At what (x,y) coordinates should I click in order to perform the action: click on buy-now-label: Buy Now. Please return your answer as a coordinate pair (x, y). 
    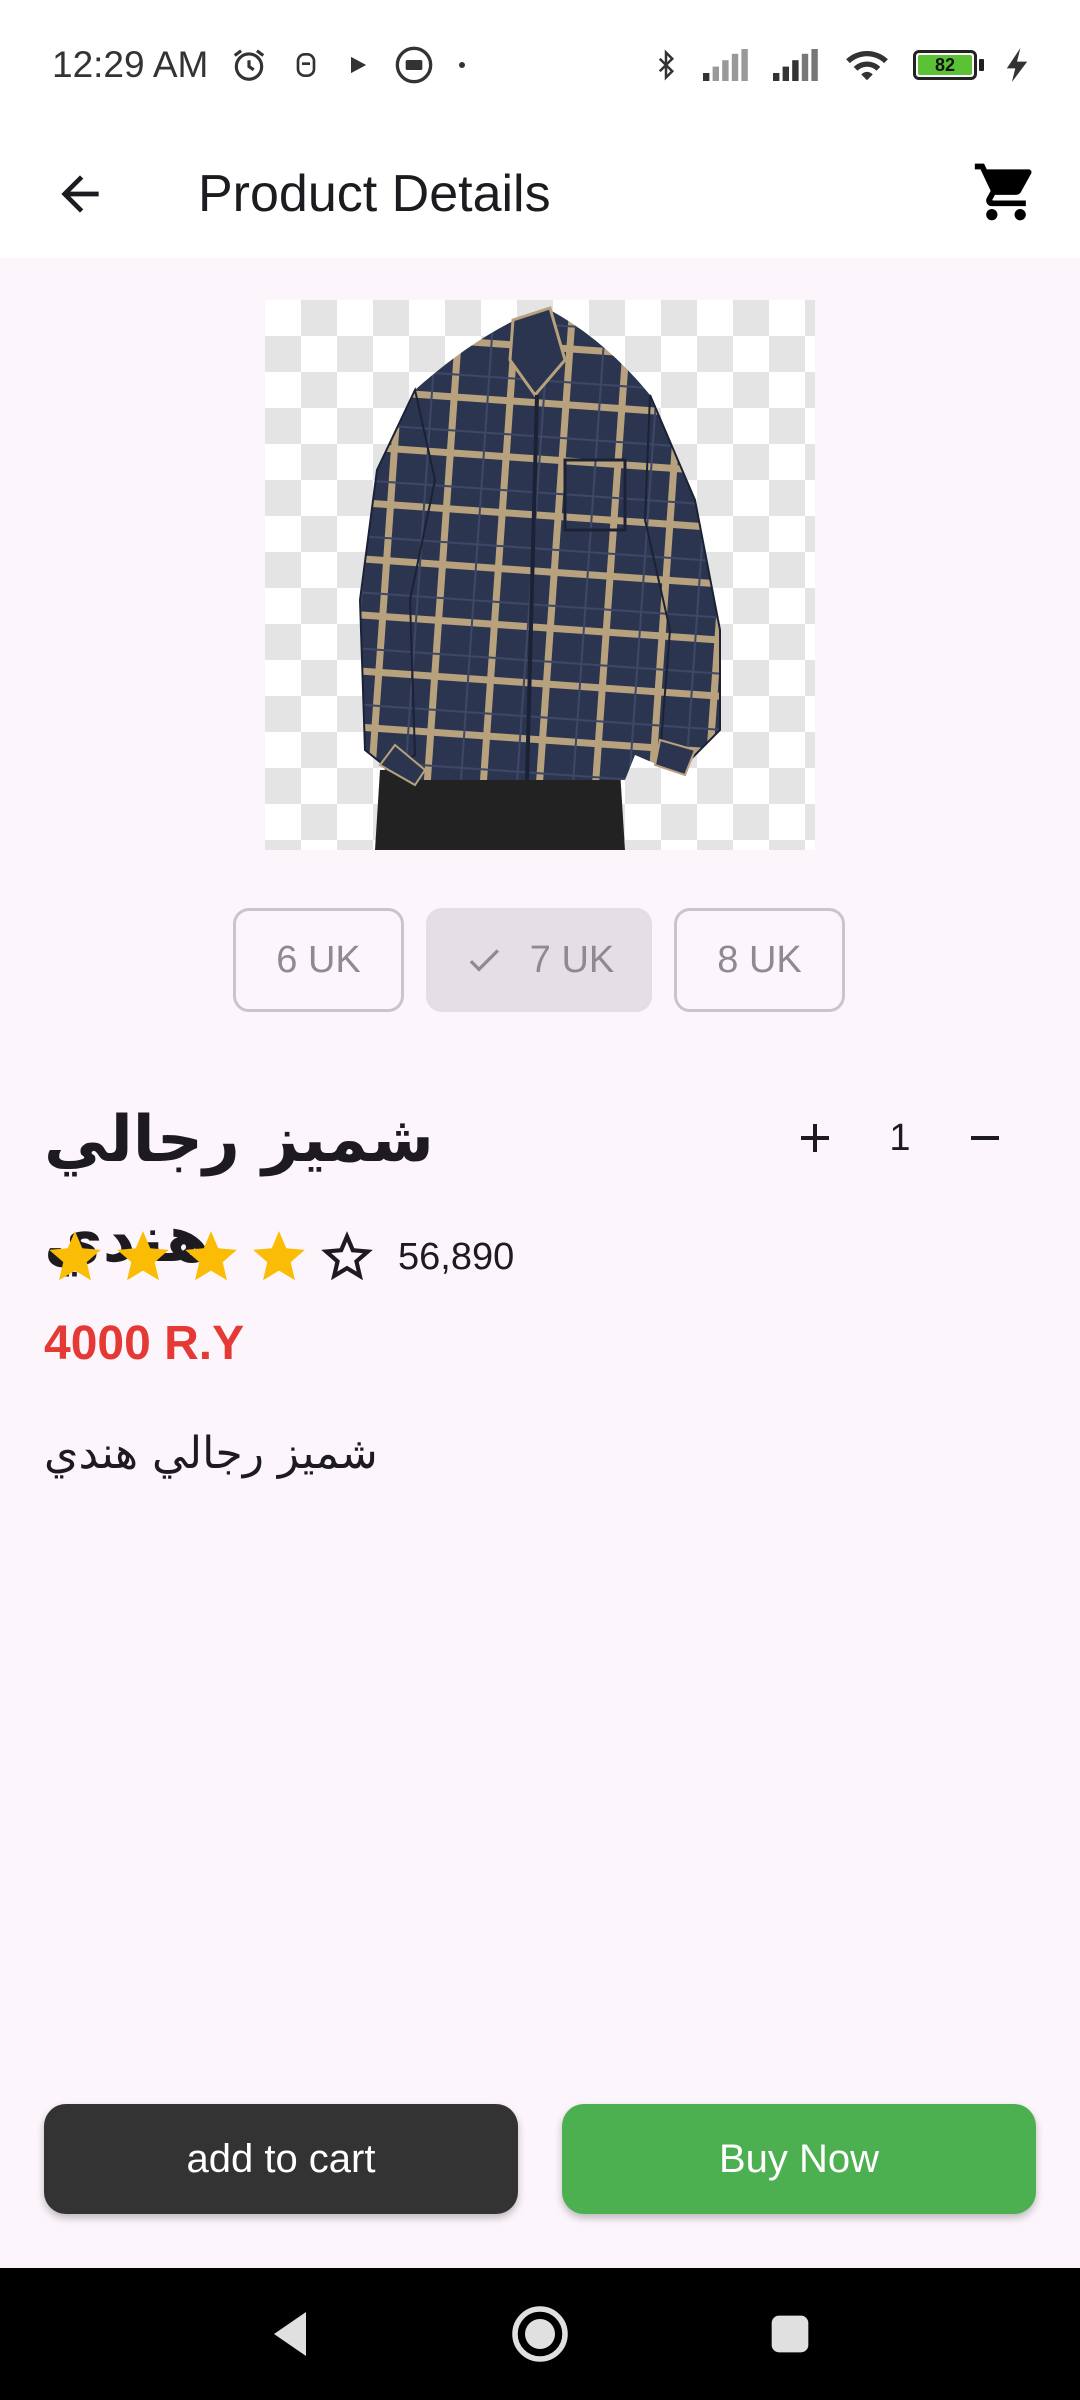
    Looking at the image, I should click on (799, 2158).